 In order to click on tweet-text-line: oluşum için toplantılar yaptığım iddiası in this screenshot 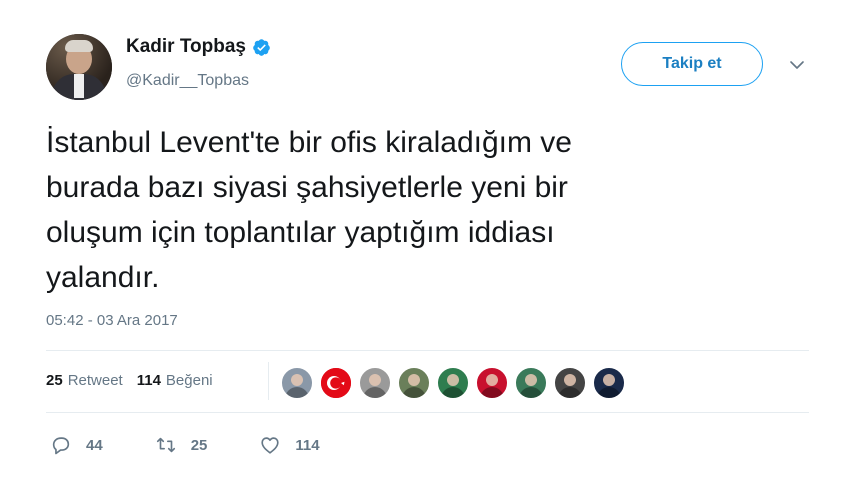, I will do `click(300, 232)`.